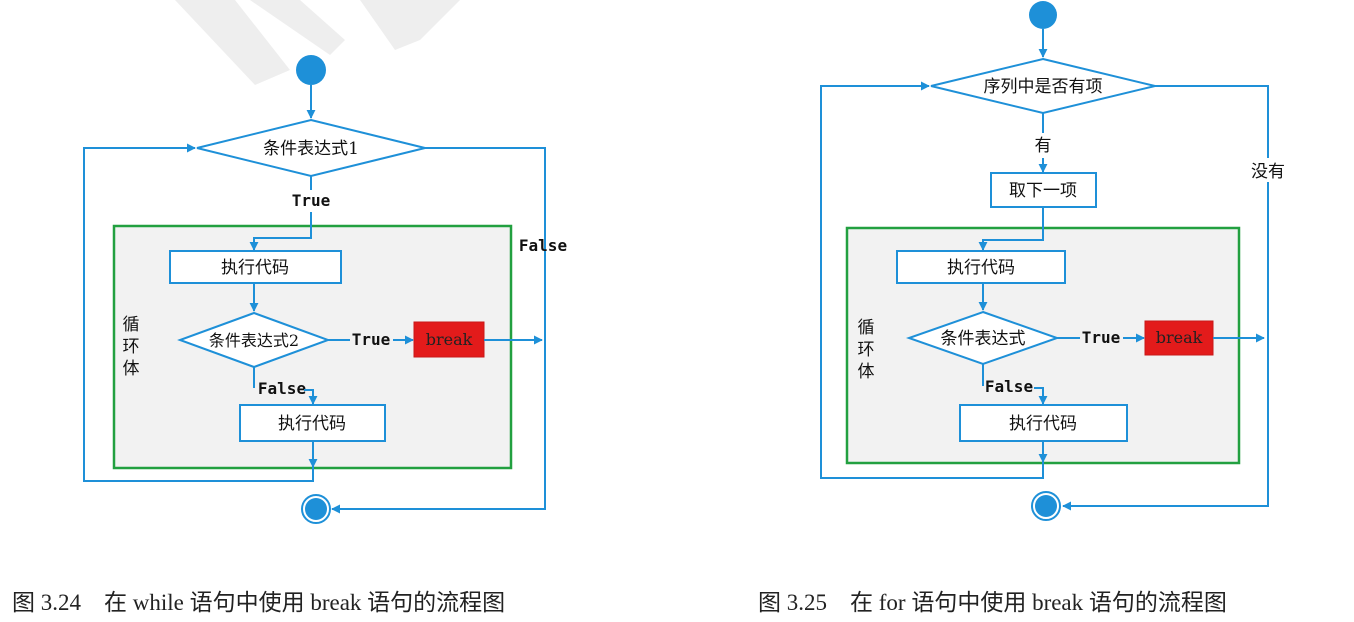 The width and height of the screenshot is (1354, 622). What do you see at coordinates (981, 268) in the screenshot?
I see `exec-code-top-2-text: 执行代码` at bounding box center [981, 268].